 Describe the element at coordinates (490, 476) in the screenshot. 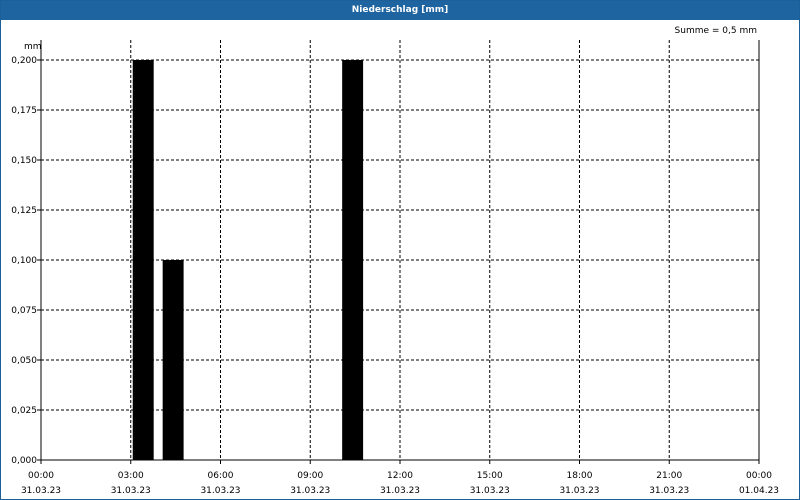

I see `x-tick-time-label: 15:00` at that location.